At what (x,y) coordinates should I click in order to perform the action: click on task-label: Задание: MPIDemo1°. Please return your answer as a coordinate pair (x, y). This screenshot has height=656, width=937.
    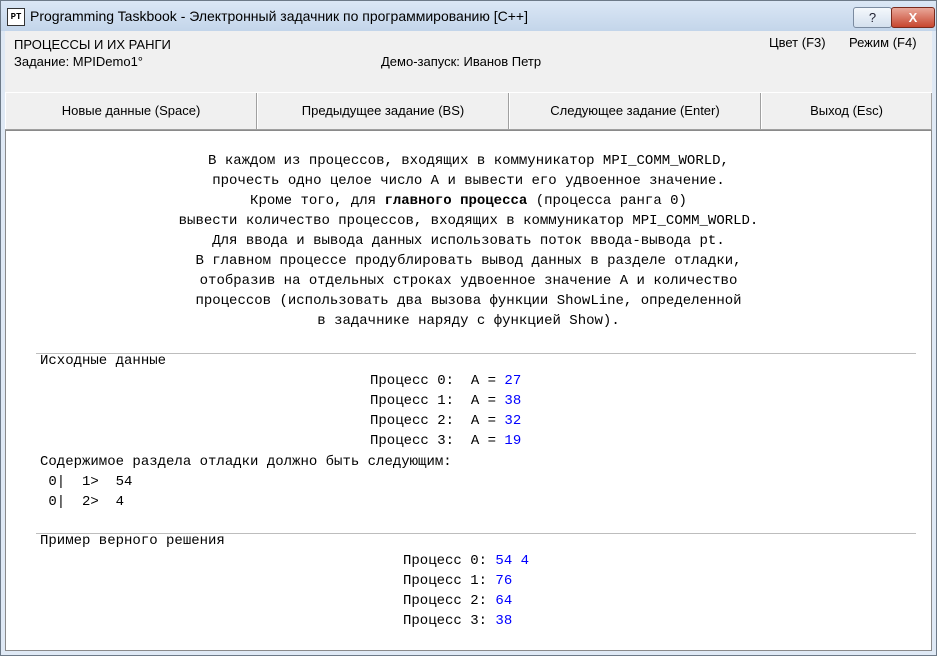
    Looking at the image, I should click on (79, 61).